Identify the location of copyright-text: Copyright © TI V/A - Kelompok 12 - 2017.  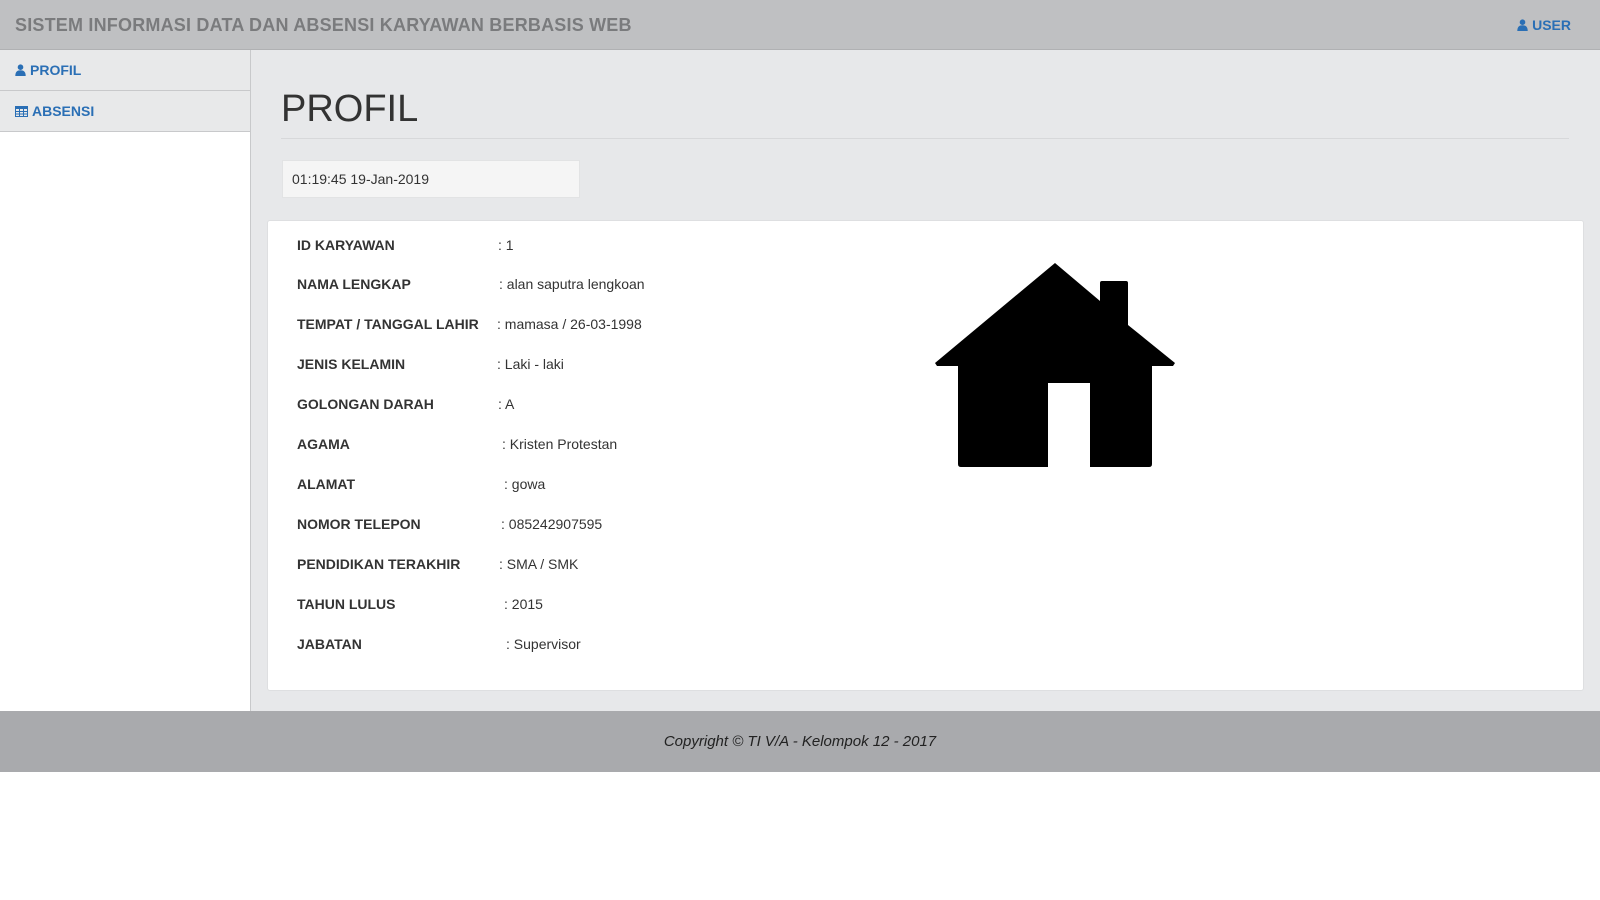
(800, 741).